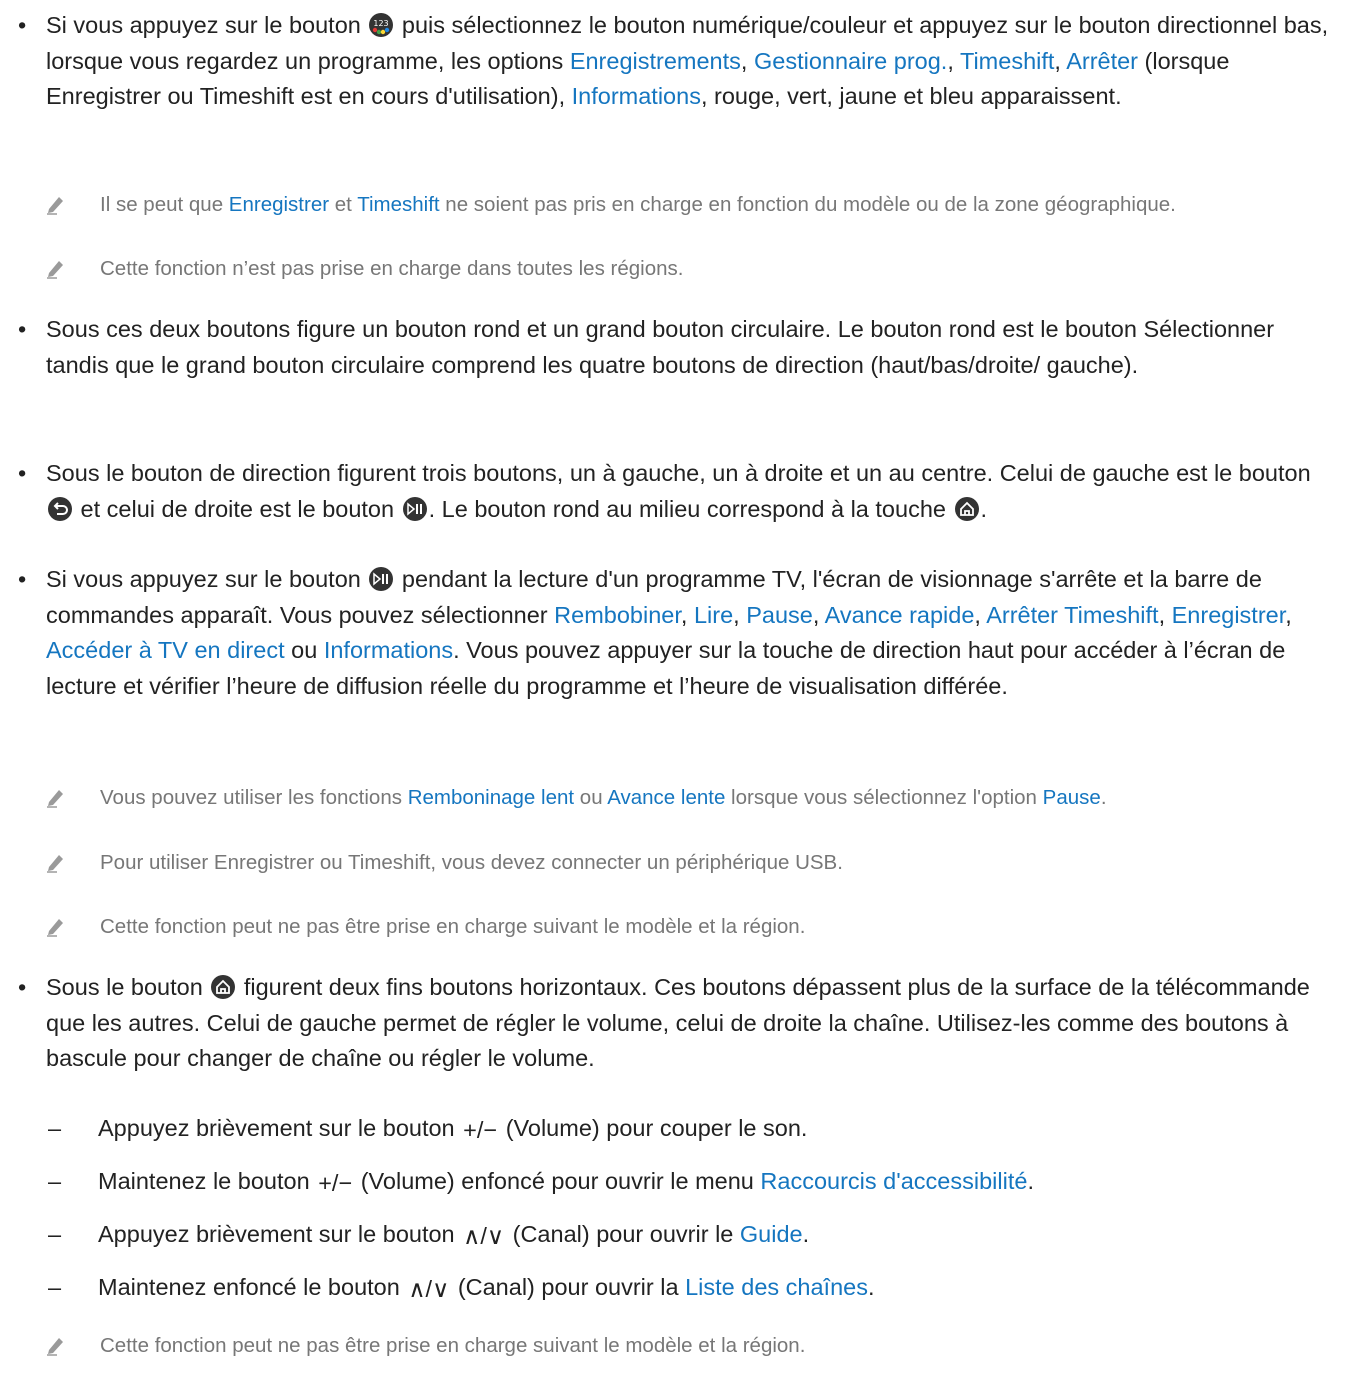 The image size is (1367, 1384). I want to click on link-raccourcis-accessibilite: Raccourcis d'accessibilité, so click(893, 1181).